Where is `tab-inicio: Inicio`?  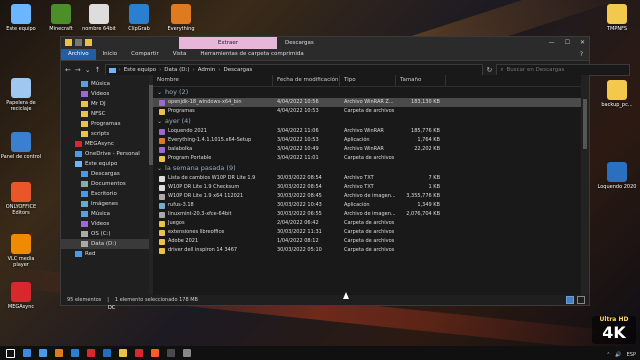 tab-inicio: Inicio is located at coordinates (110, 54).